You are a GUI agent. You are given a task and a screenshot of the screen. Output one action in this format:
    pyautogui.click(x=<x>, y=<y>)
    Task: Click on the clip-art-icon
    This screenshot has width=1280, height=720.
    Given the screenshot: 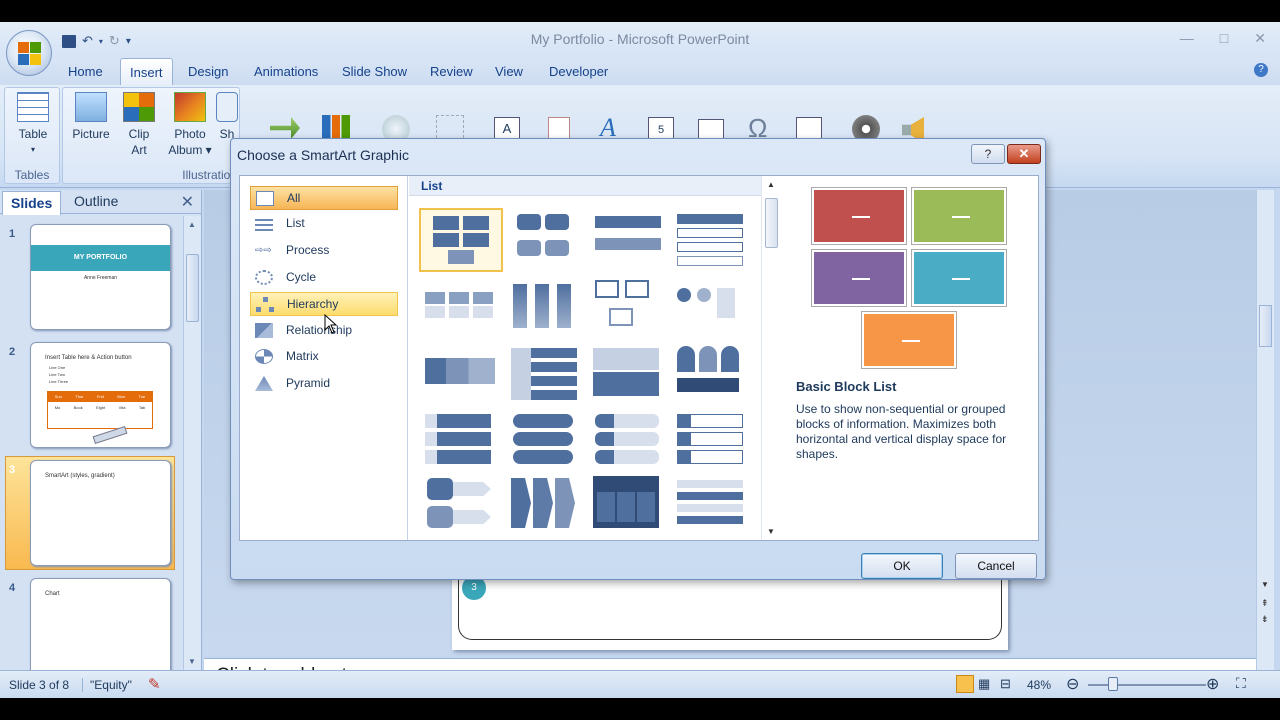 What is the action you would take?
    pyautogui.click(x=139, y=107)
    